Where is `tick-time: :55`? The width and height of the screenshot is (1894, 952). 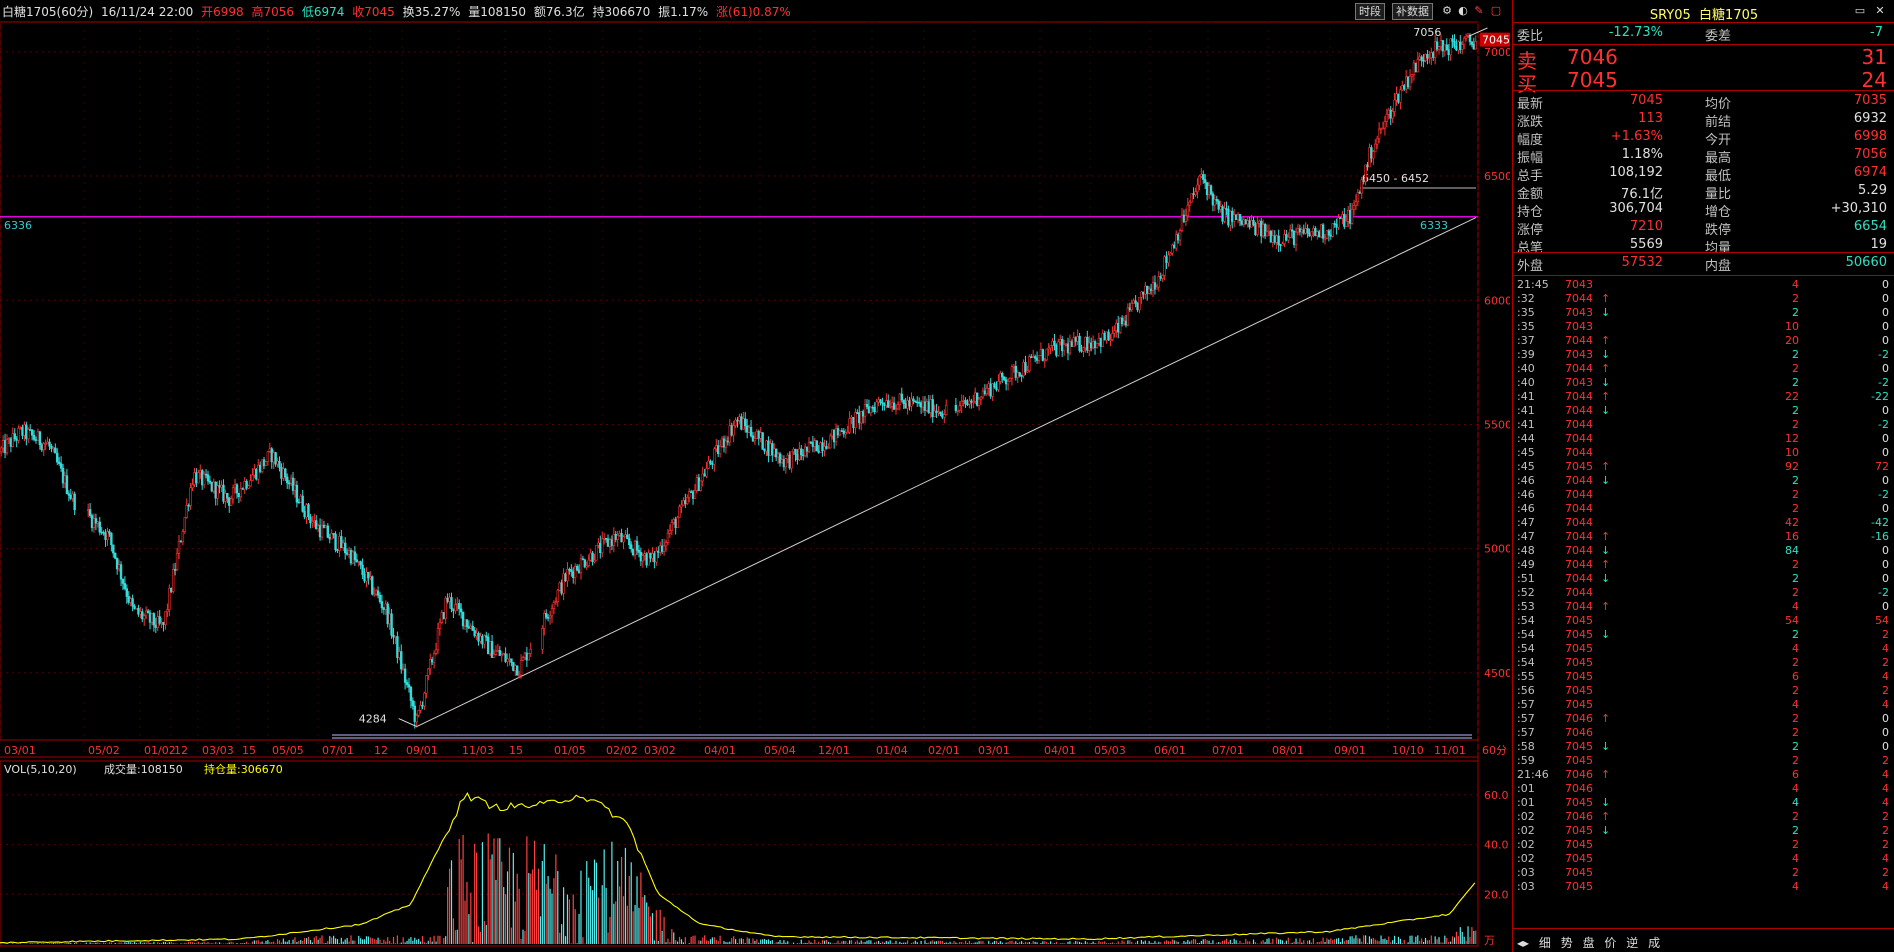
tick-time: :55 is located at coordinates (1526, 676).